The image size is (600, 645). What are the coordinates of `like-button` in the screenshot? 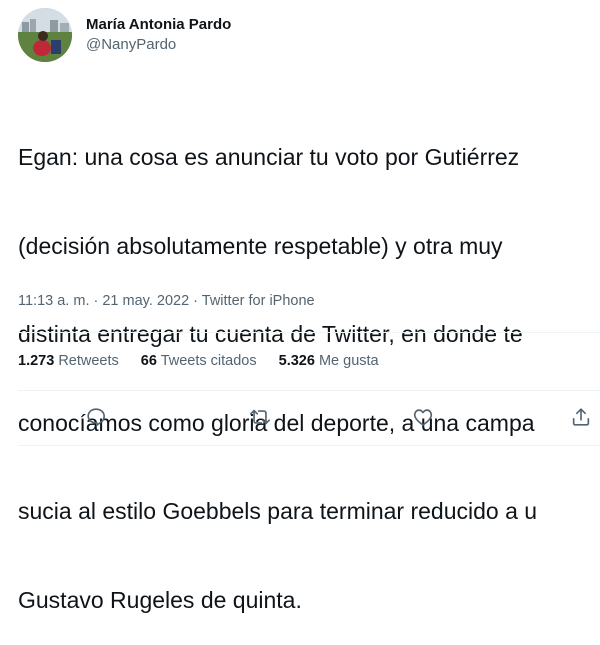 It's located at (423, 417).